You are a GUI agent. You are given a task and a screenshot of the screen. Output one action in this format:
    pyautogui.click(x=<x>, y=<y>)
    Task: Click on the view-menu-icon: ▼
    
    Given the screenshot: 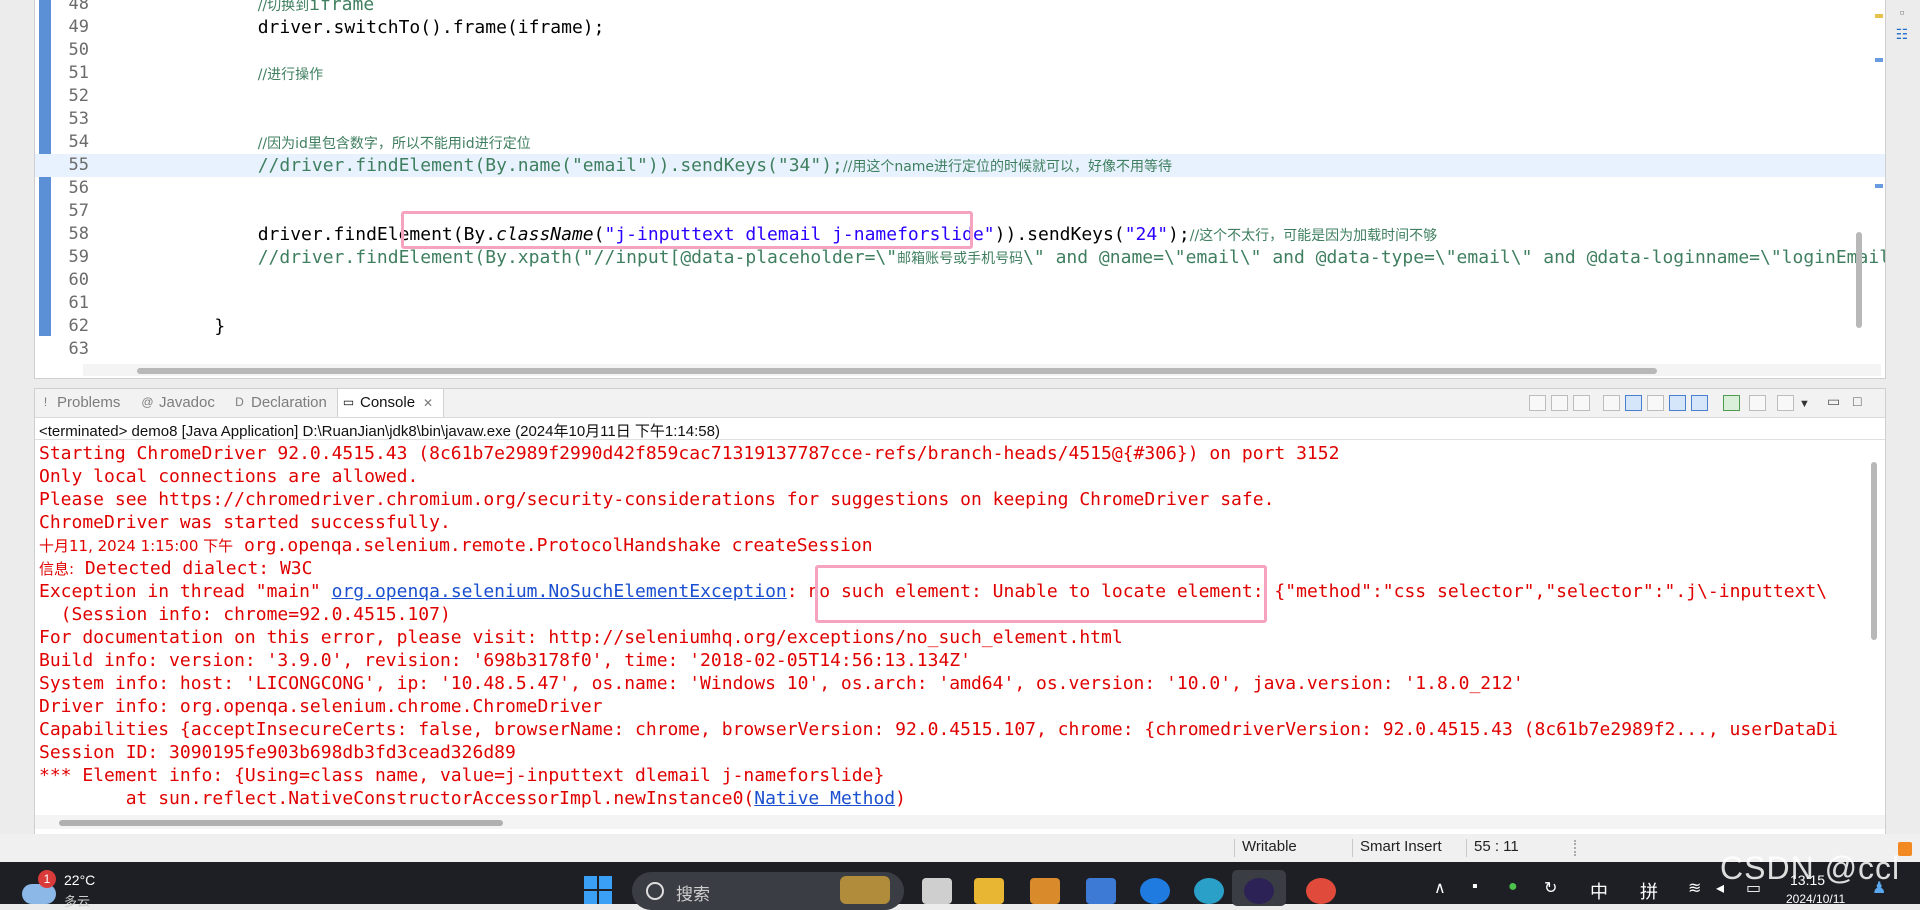 What is the action you would take?
    pyautogui.click(x=1804, y=404)
    